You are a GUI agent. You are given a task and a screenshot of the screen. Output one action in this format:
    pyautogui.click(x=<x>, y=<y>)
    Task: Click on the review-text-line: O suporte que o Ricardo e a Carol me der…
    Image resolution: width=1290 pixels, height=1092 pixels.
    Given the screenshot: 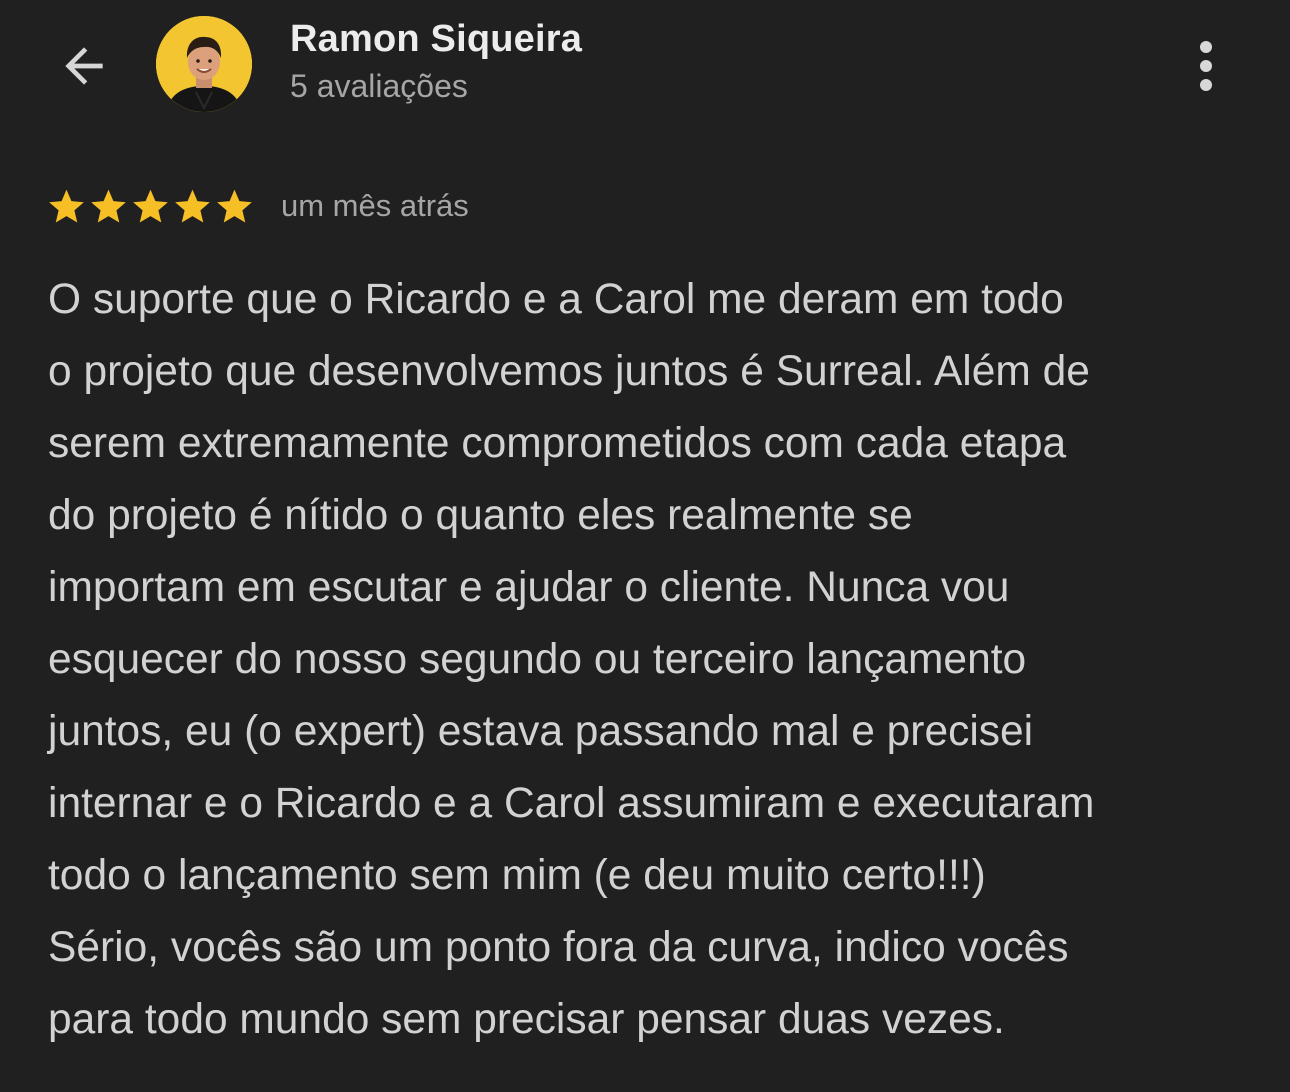 What is the action you would take?
    pyautogui.click(x=556, y=299)
    